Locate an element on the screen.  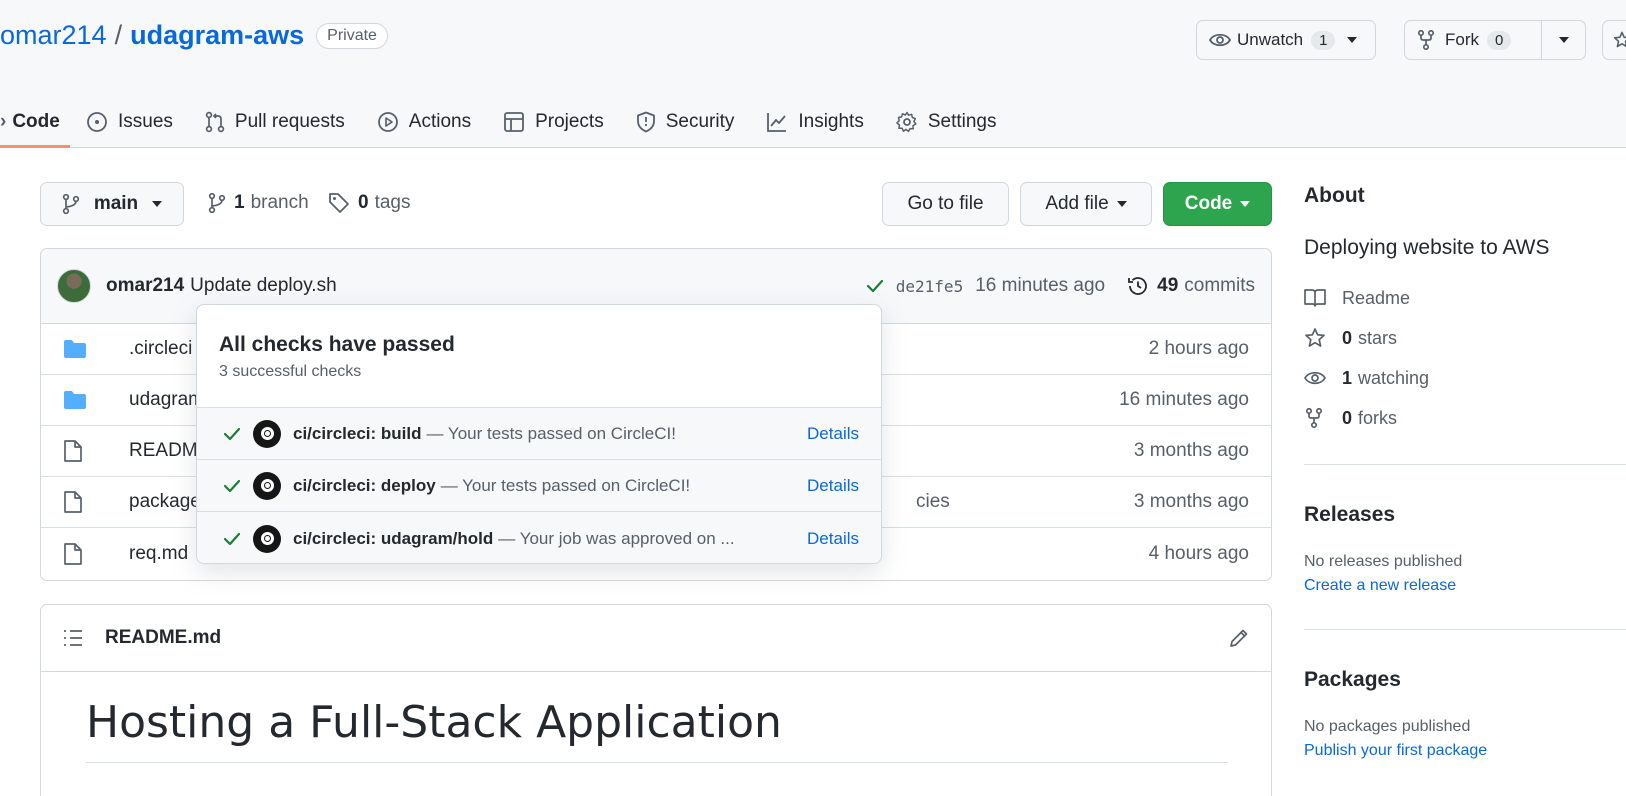
readme-heading: Hosting a Full-Stack Application is located at coordinates (434, 722).